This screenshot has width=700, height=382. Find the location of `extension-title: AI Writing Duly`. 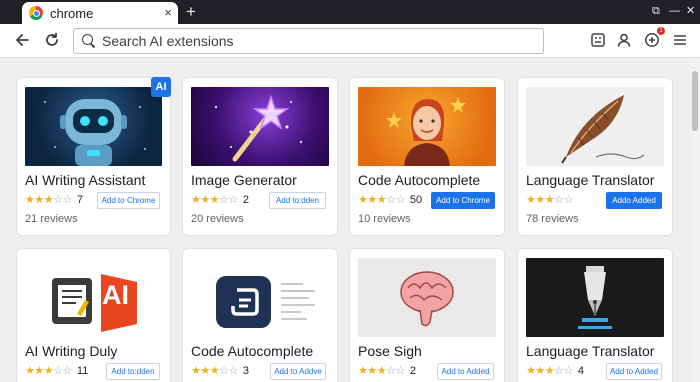

extension-title: AI Writing Duly is located at coordinates (71, 351).